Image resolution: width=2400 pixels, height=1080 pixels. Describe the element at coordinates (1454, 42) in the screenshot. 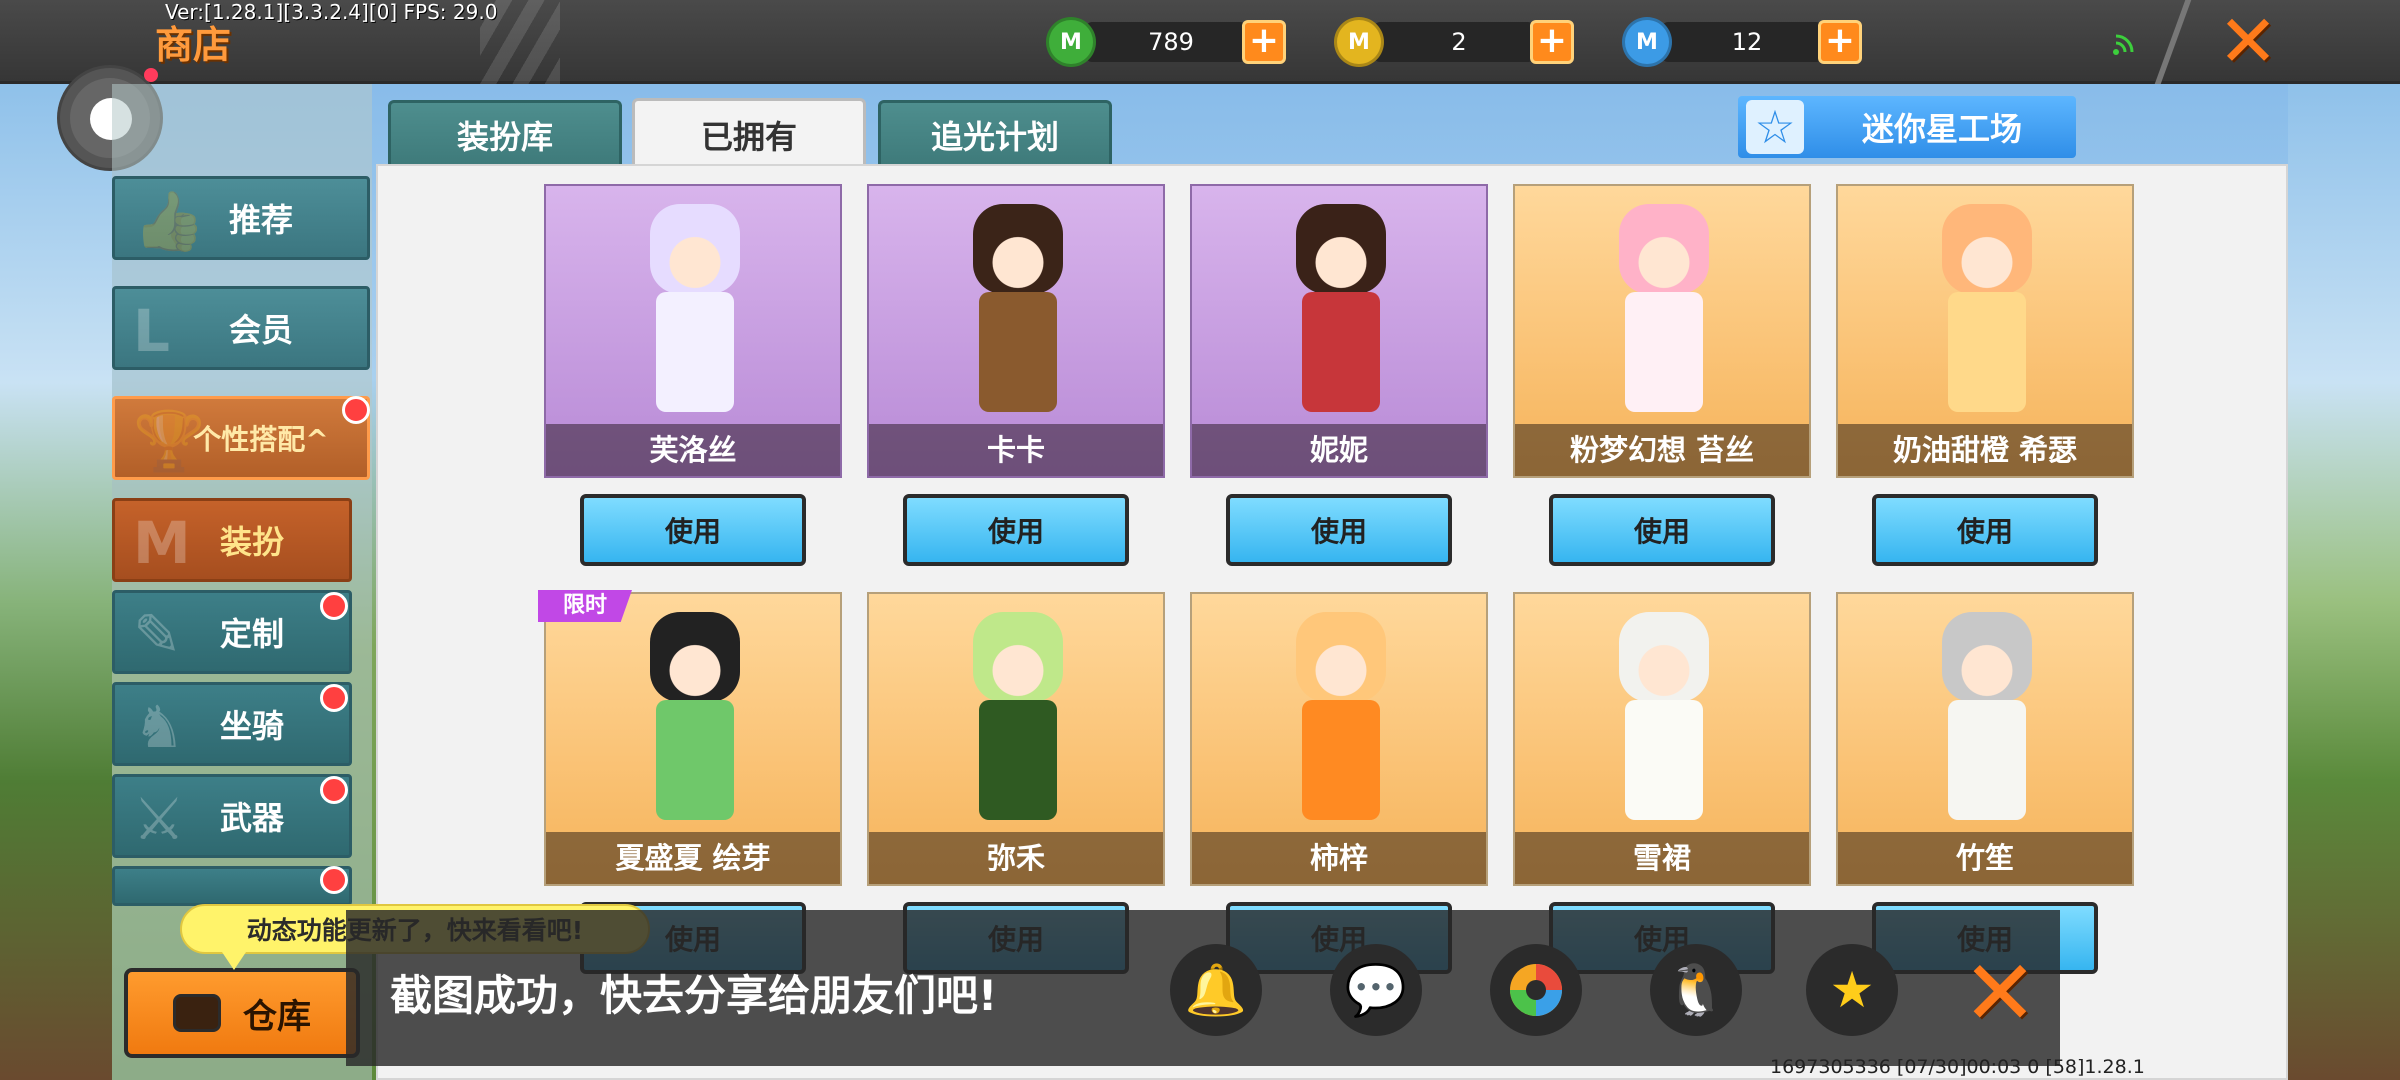

I see `currency-amount: 2` at that location.